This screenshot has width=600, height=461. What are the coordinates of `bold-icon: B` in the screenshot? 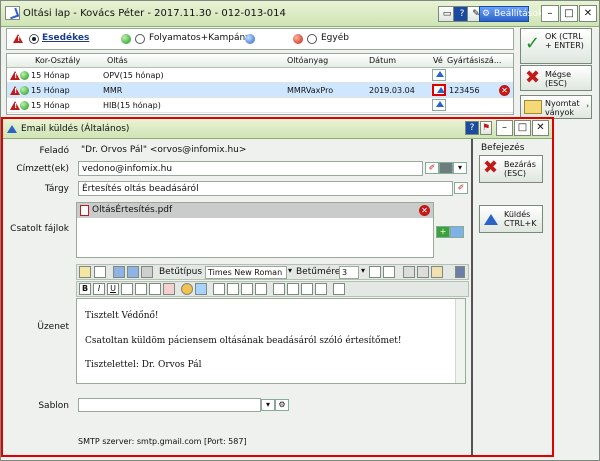 It's located at (85, 289).